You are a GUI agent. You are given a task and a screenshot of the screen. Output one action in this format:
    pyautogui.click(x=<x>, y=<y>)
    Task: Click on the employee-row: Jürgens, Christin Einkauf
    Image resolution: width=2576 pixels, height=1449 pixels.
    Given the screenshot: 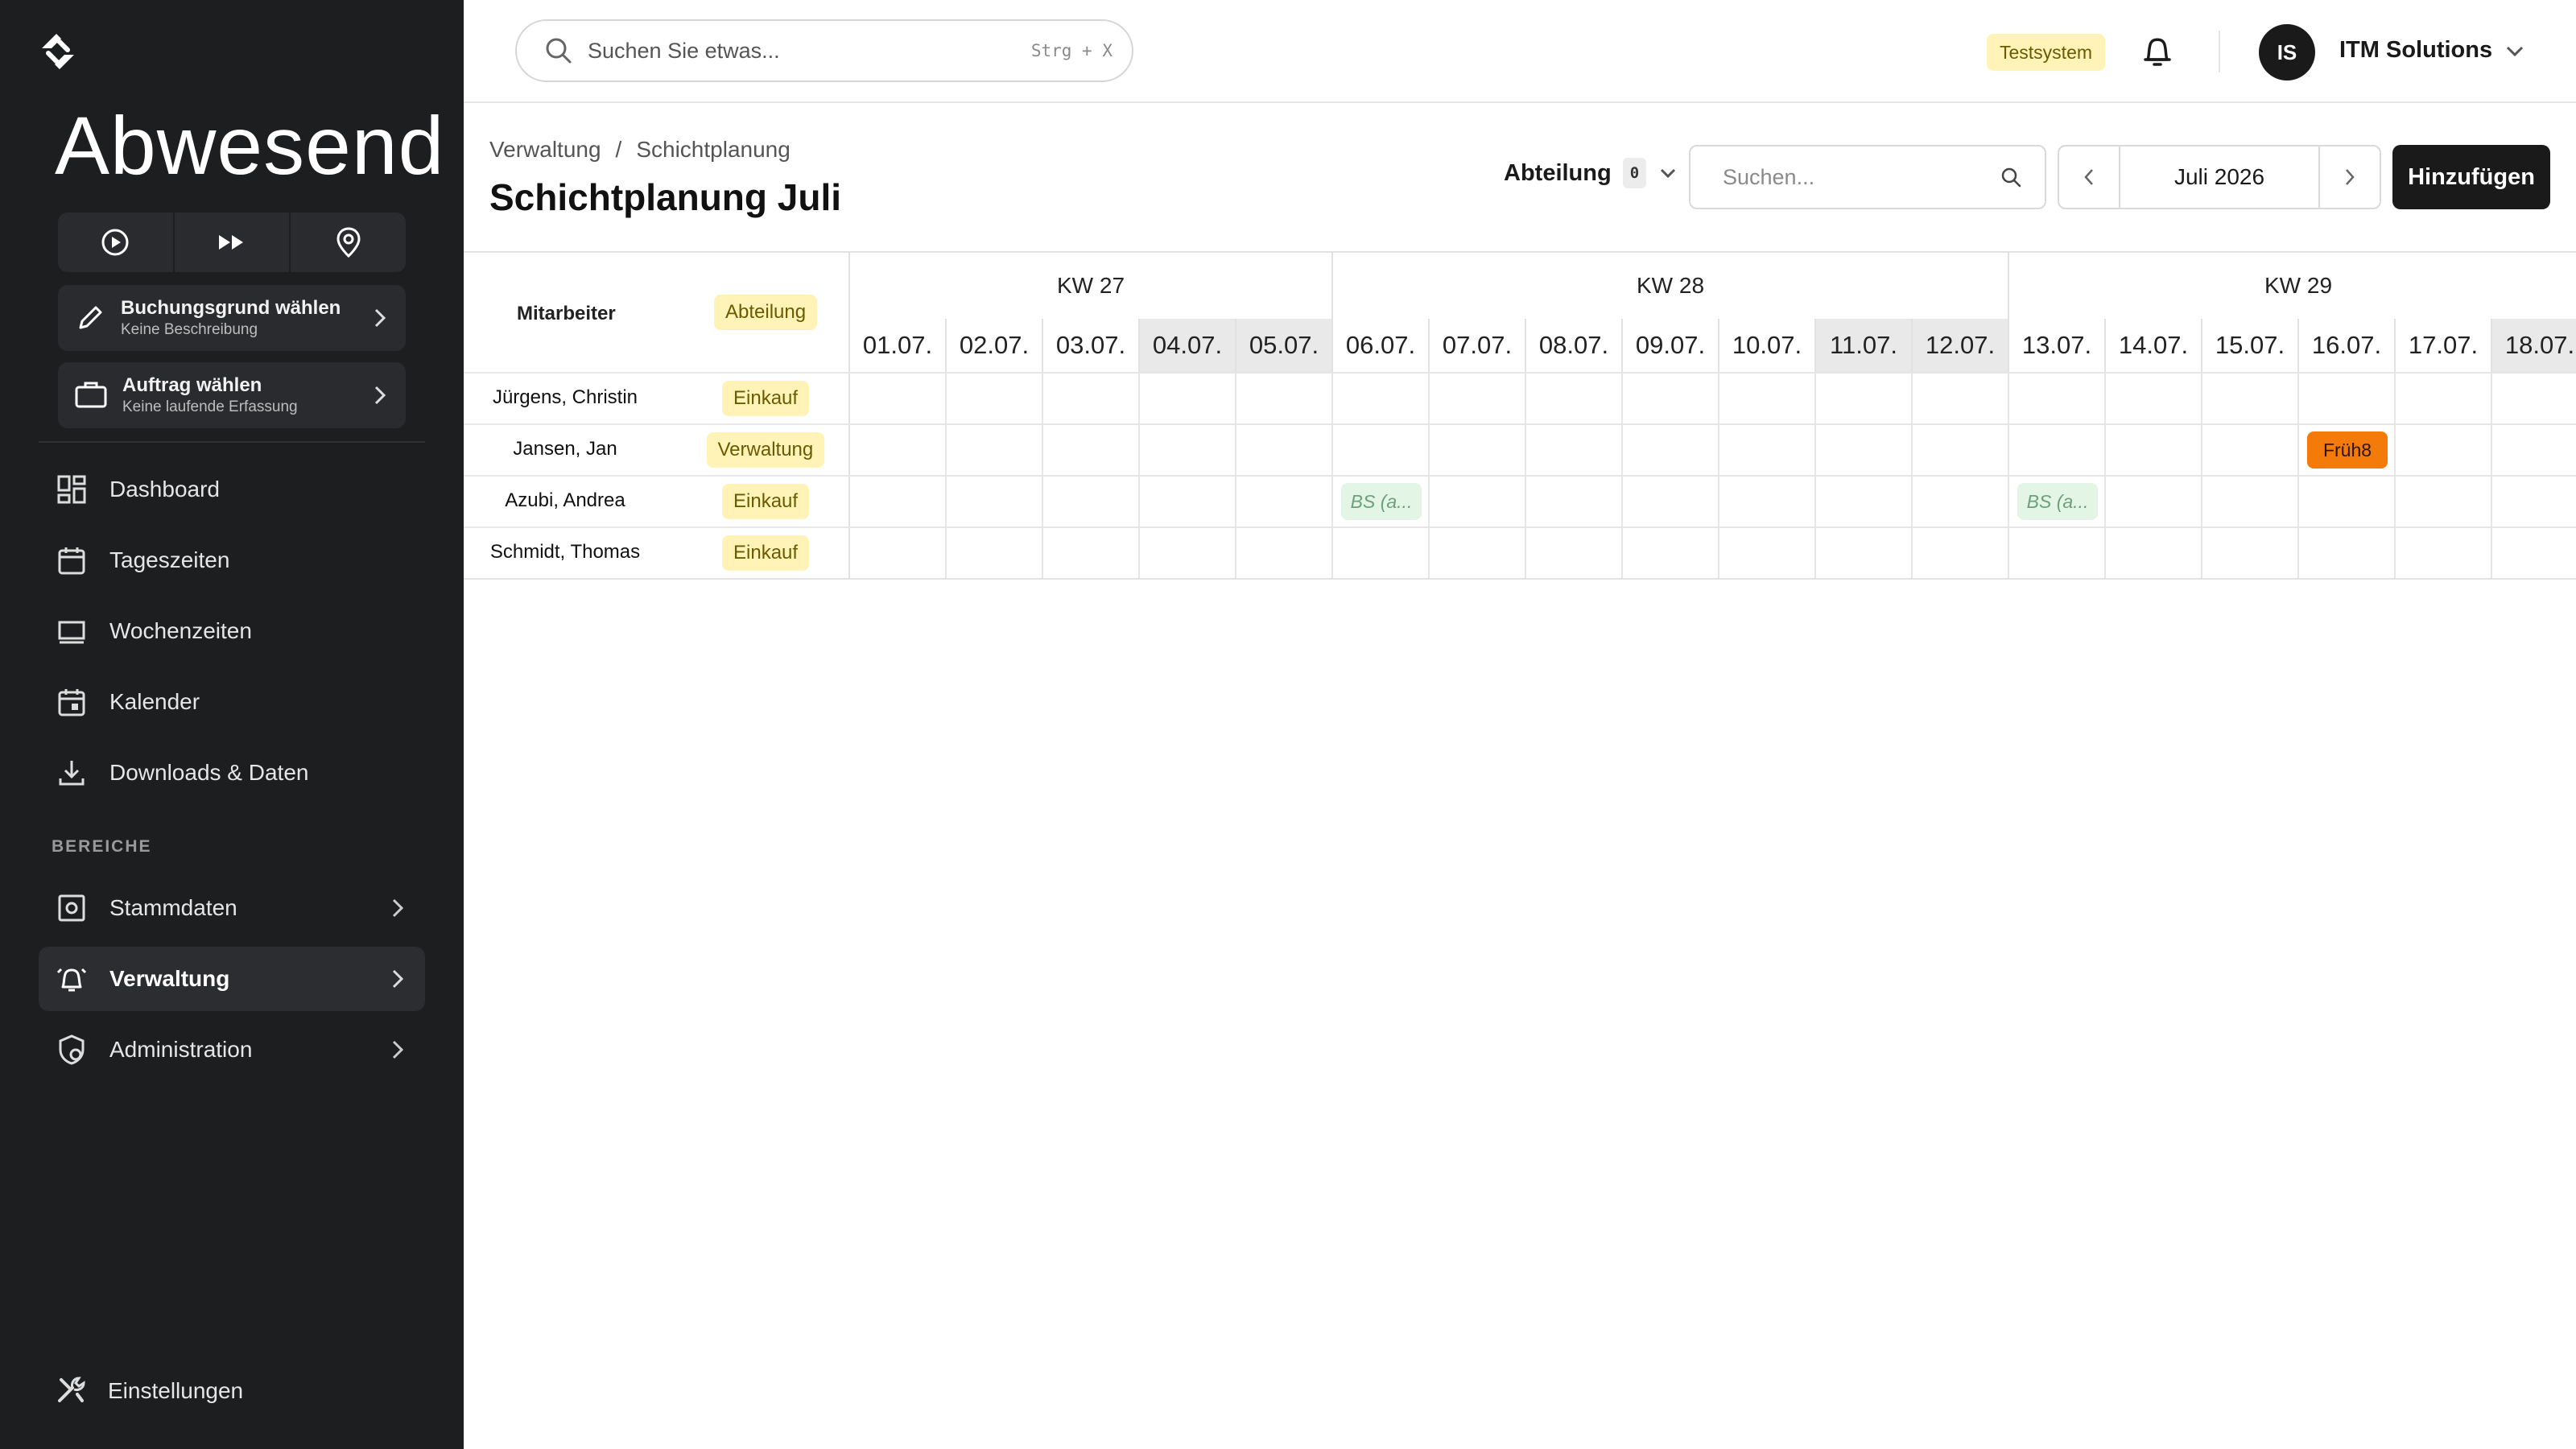 What is the action you would take?
    pyautogui.click(x=657, y=397)
    